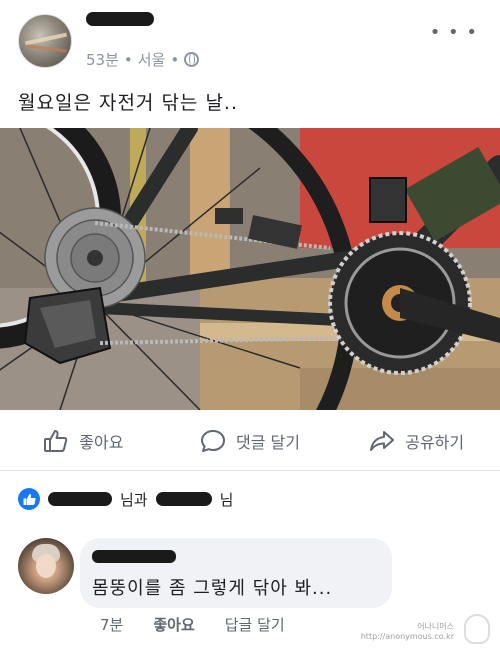  I want to click on watermark-line2: http://anonymous.co.kr, so click(407, 636).